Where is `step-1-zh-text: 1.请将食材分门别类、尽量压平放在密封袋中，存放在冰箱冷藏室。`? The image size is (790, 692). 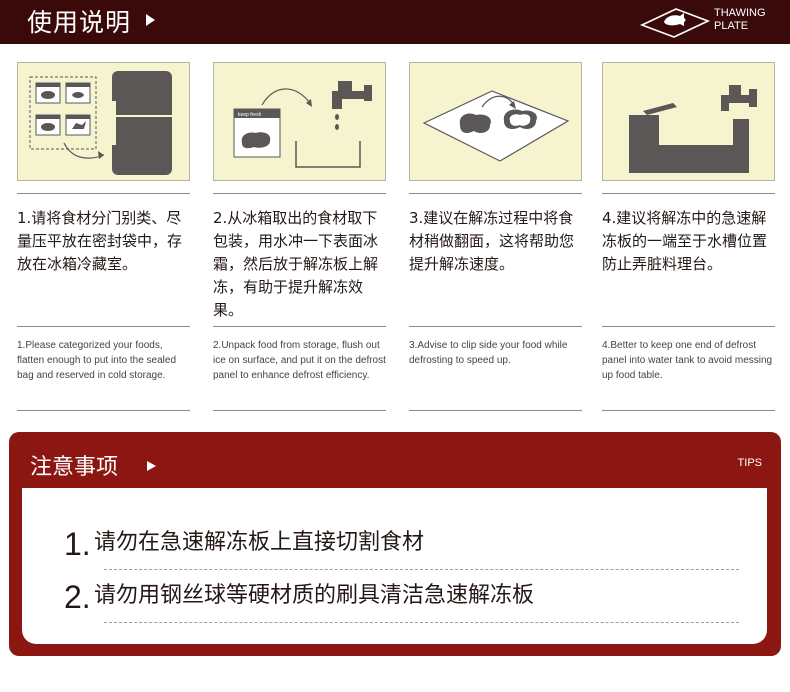
step-1-zh-text: 1.请将食材分门别类、尽量压平放在密封袋中，存放在冰箱冷藏室。 is located at coordinates (100, 241).